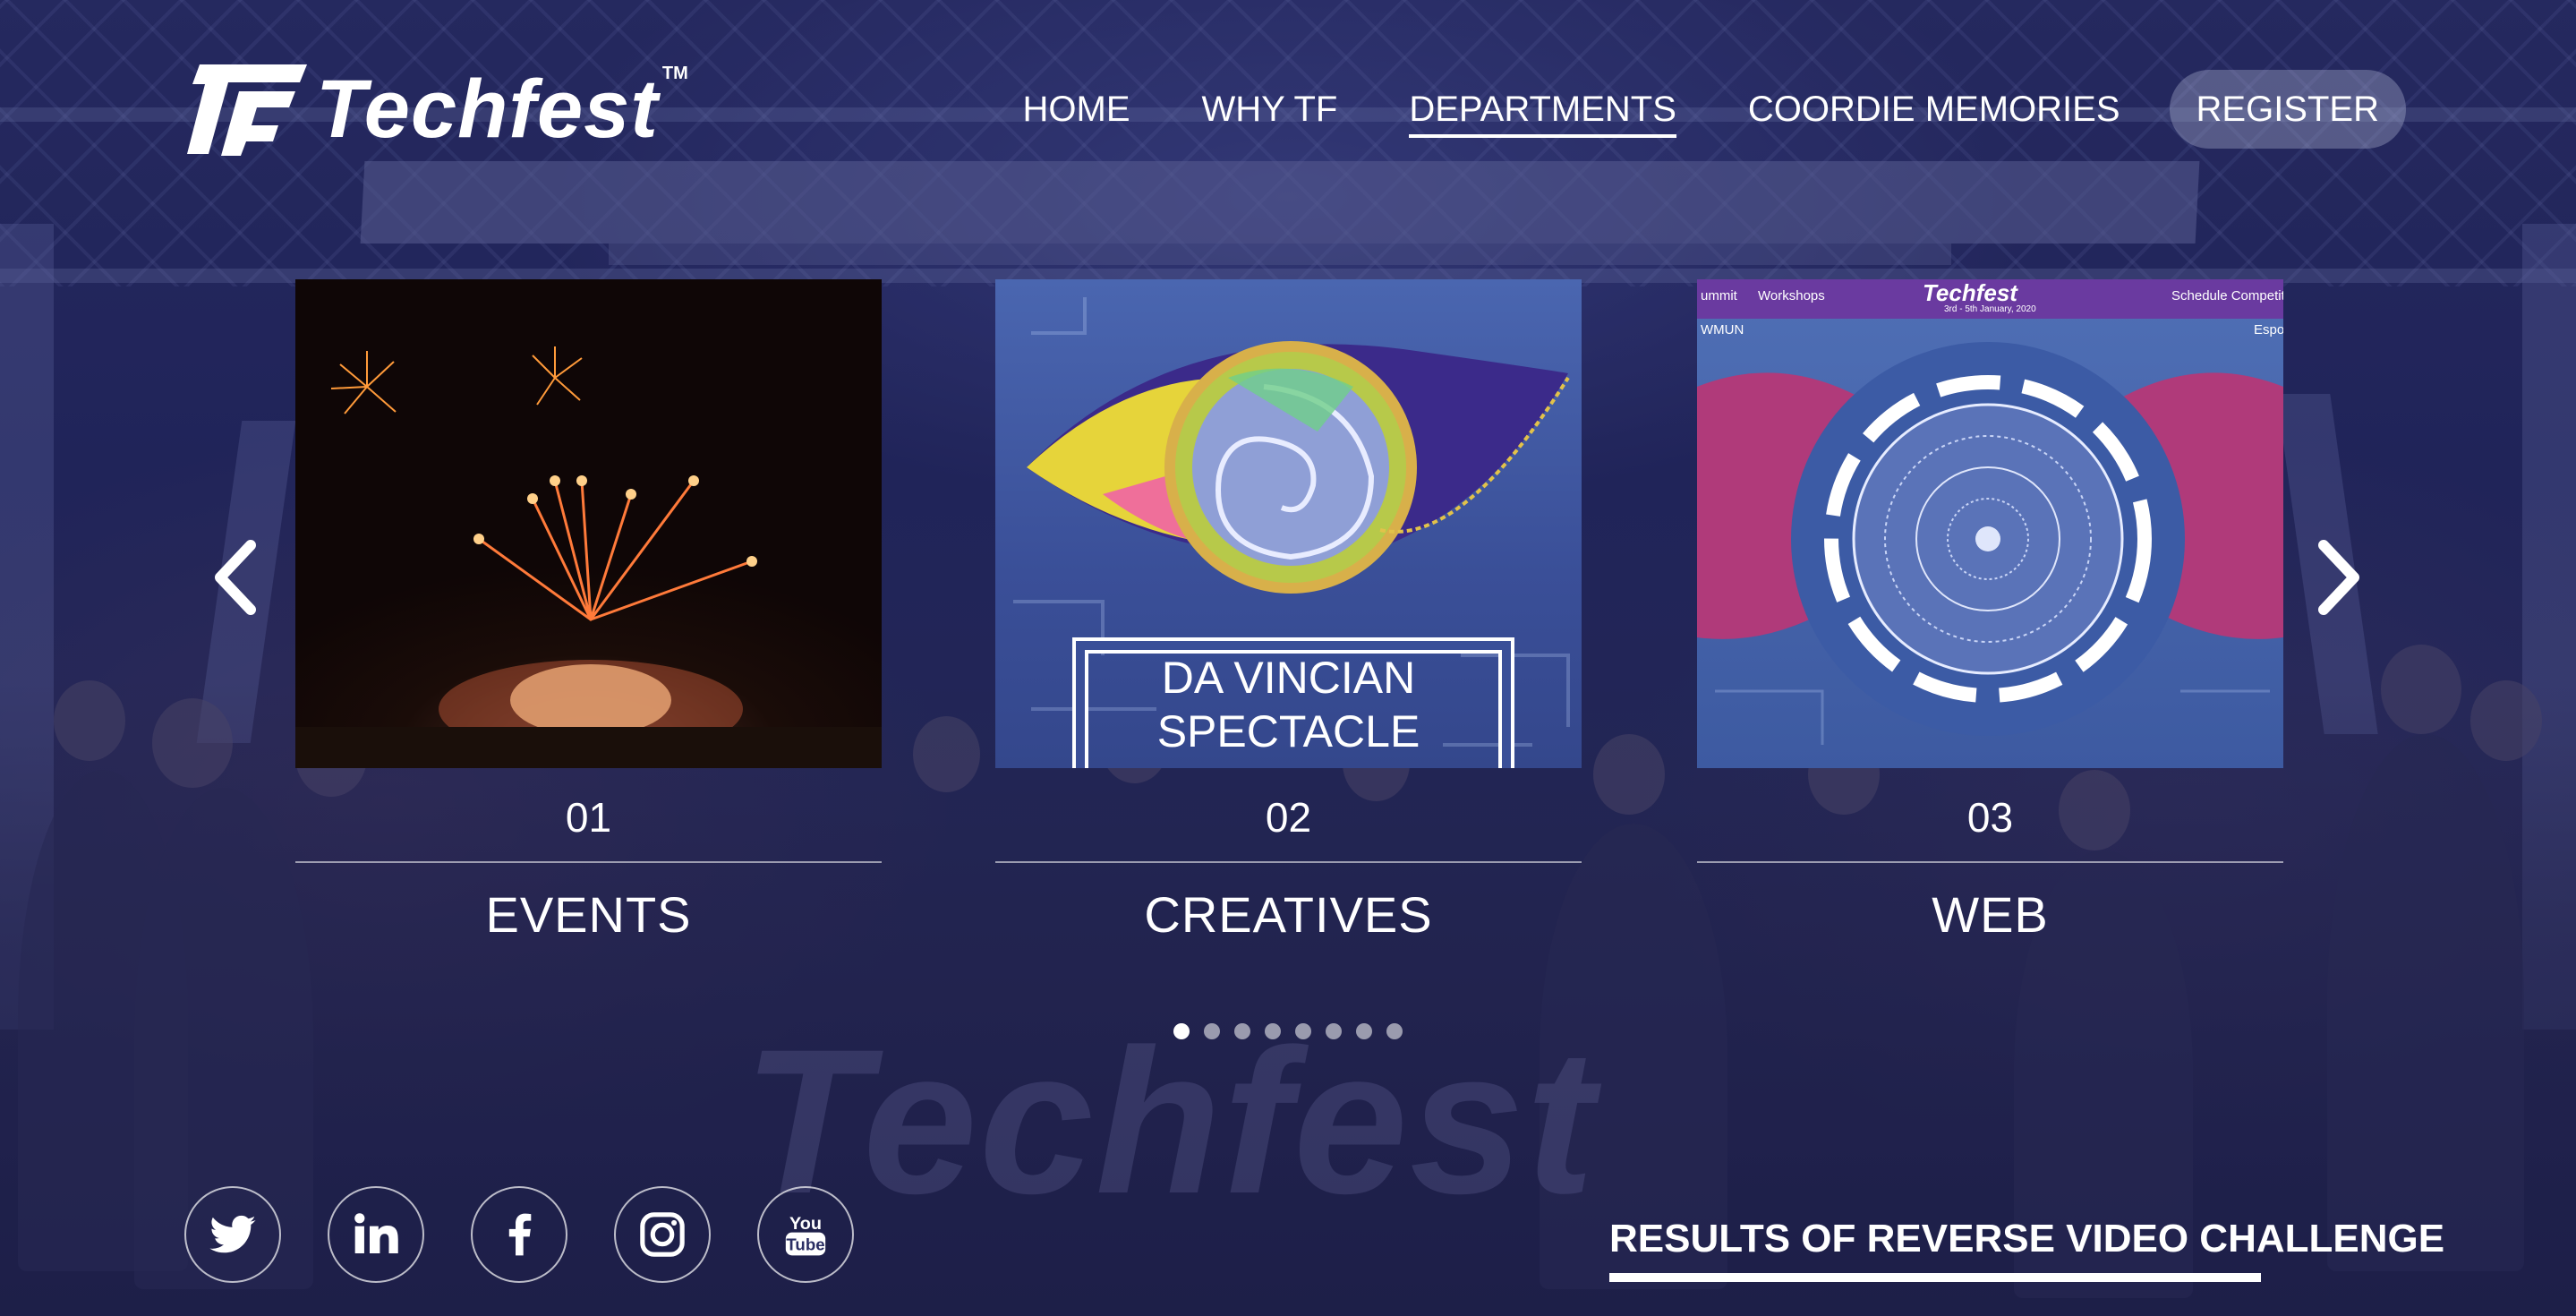 Image resolution: width=2576 pixels, height=1316 pixels. Describe the element at coordinates (1288, 523) in the screenshot. I see `card-image-eye-artwork: DA VINCIAN SPECTACLE` at that location.